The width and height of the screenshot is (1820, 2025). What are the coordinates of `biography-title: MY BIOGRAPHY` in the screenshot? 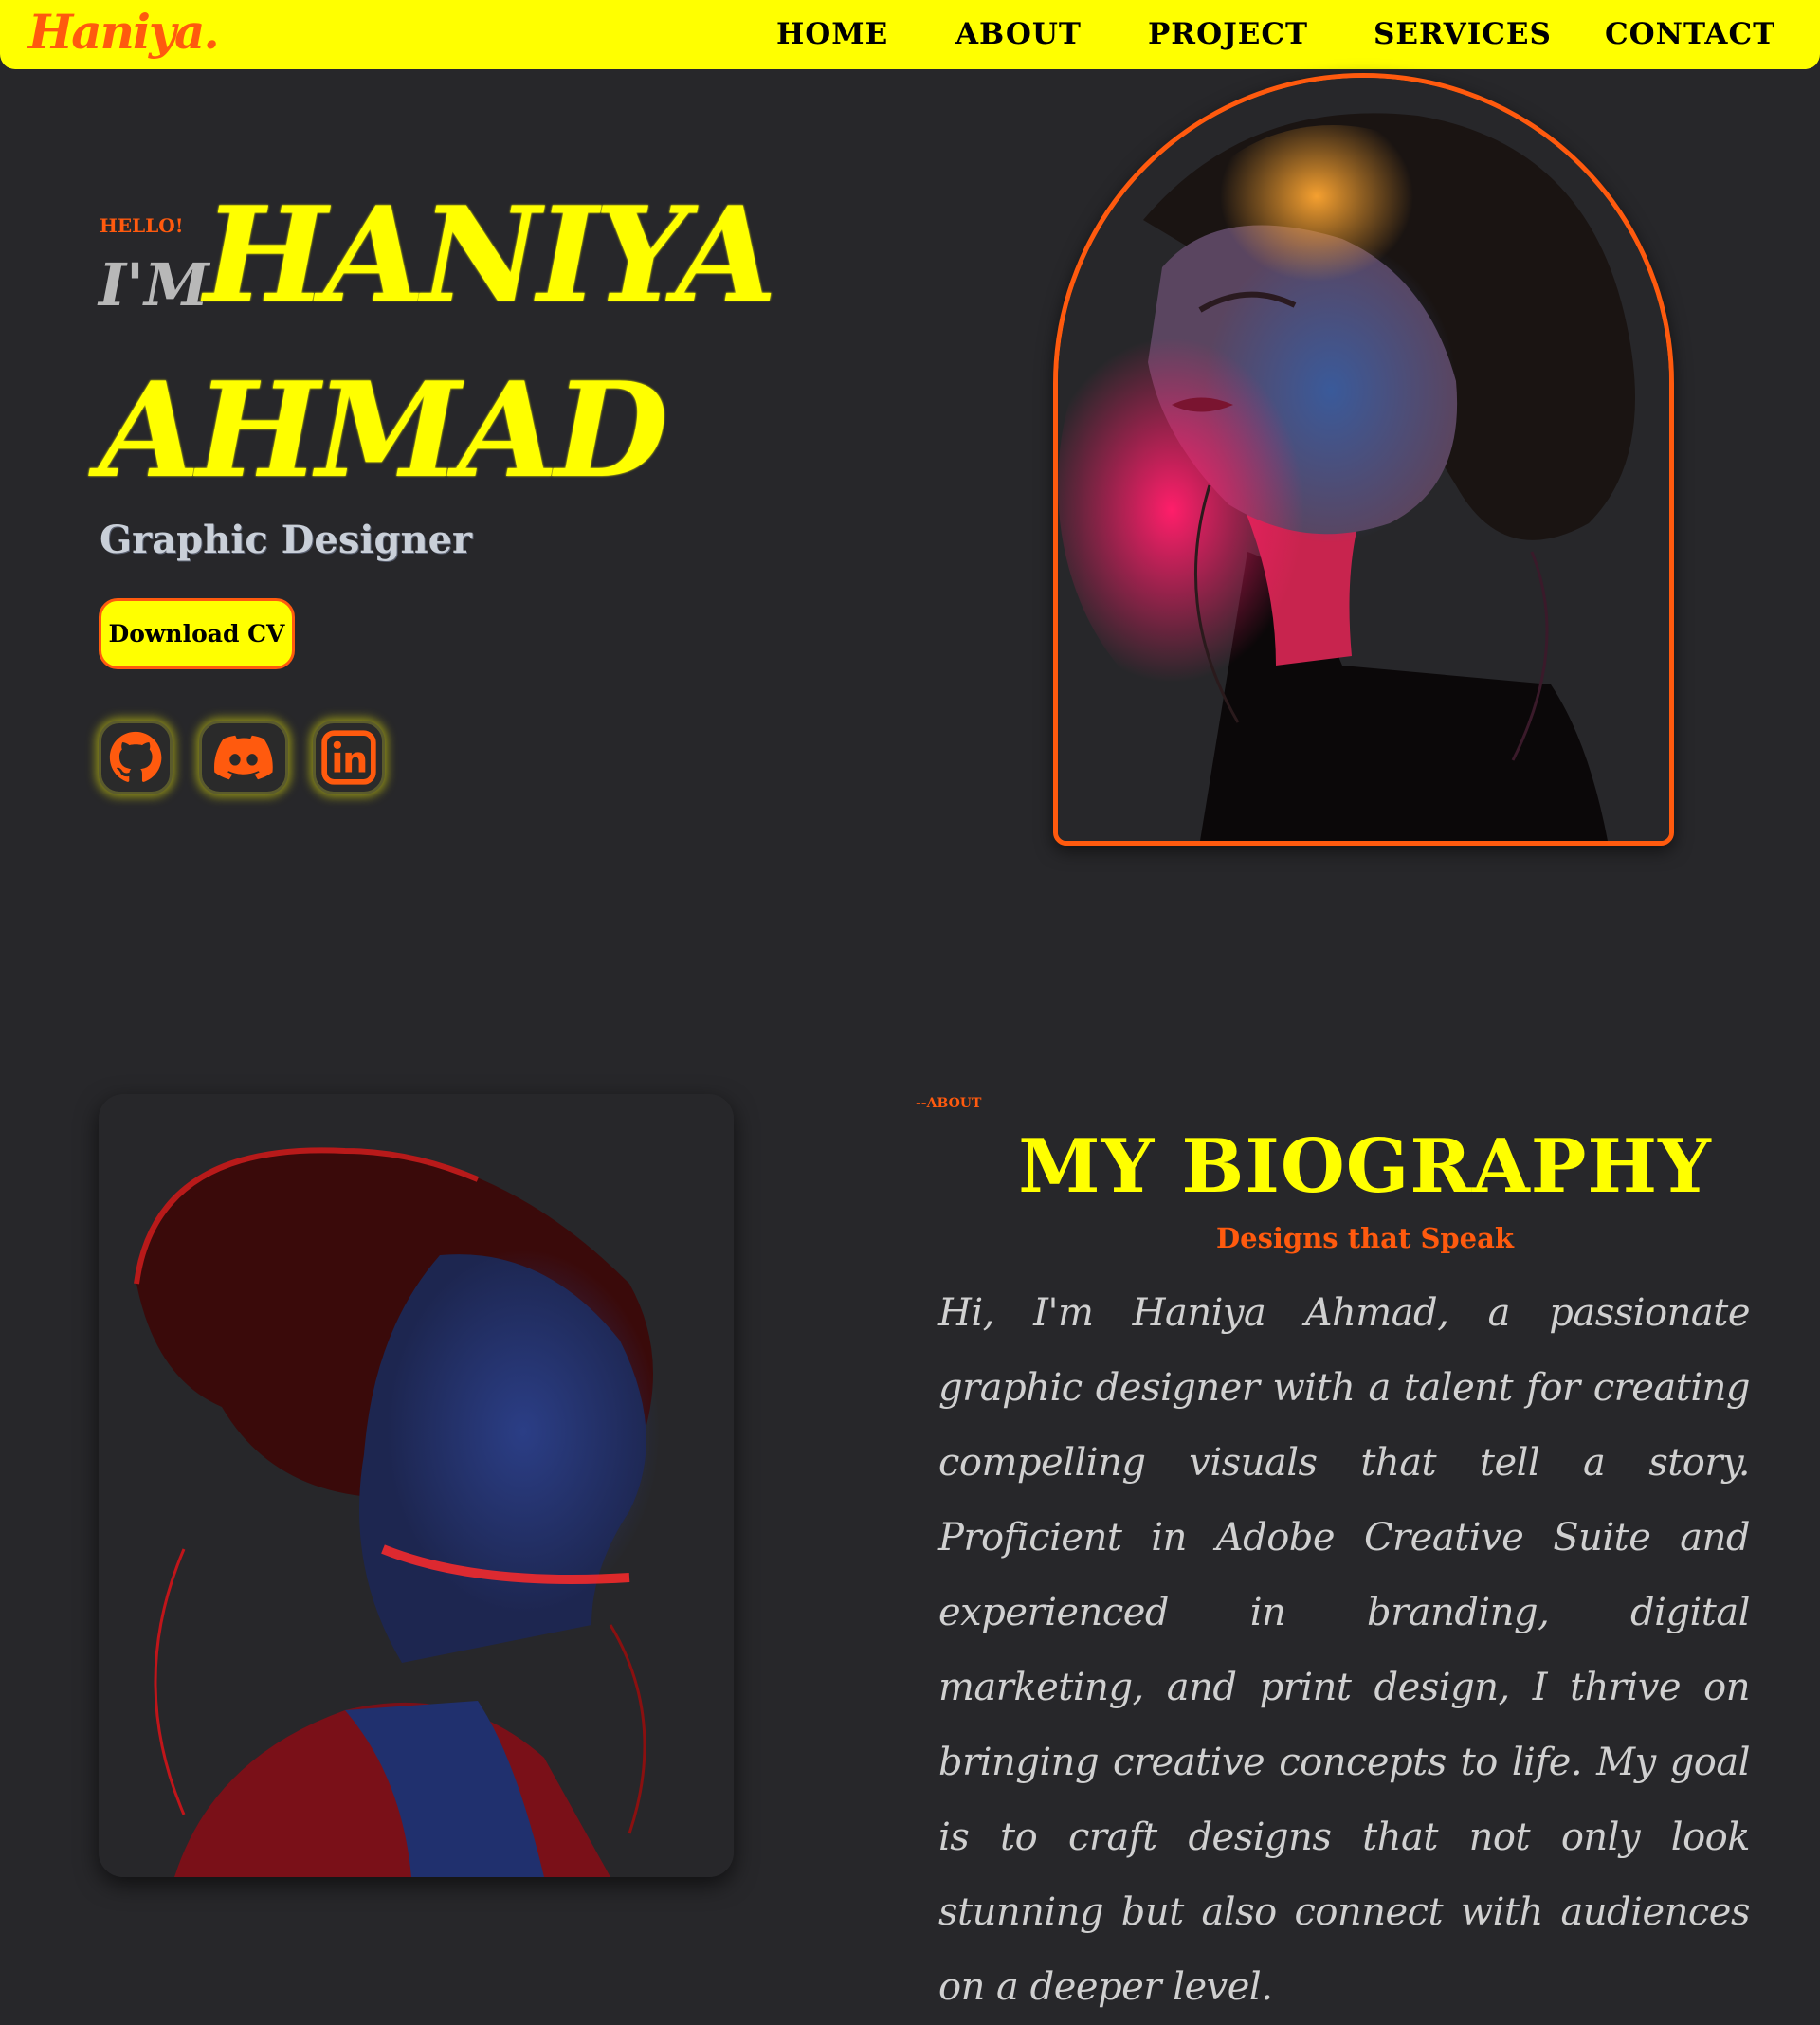 It's located at (1365, 1166).